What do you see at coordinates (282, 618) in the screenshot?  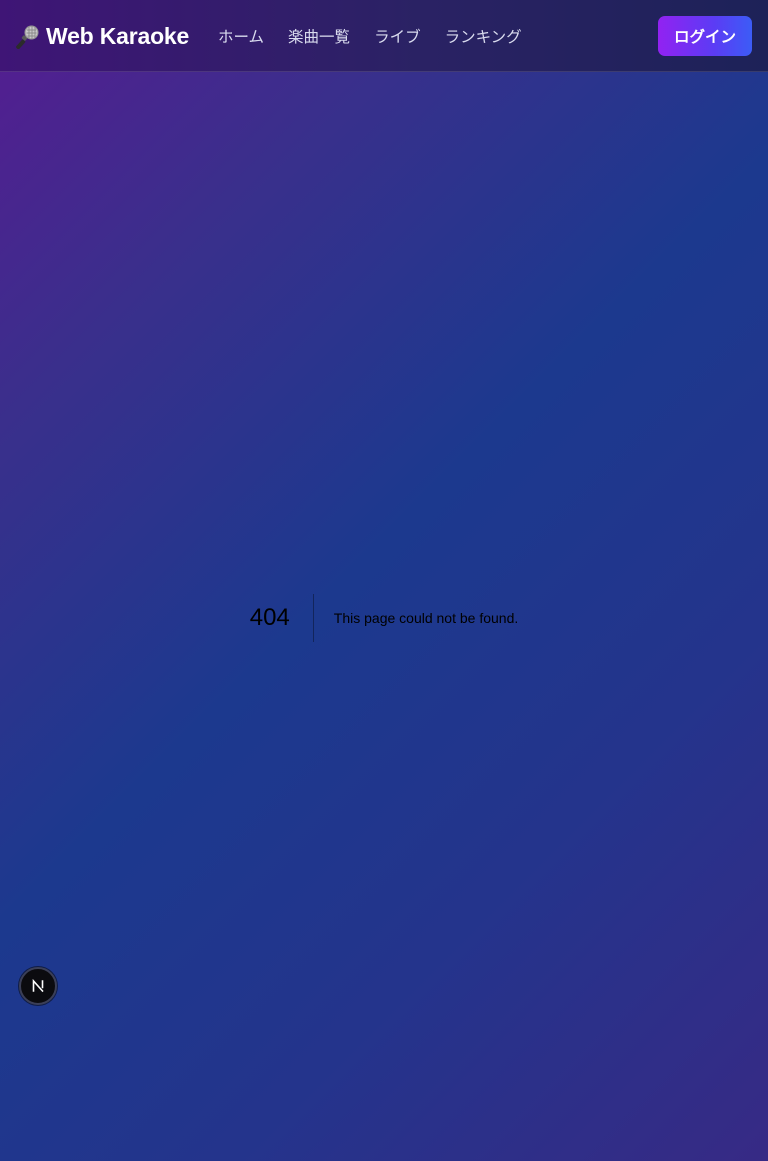 I see `error-code: 404` at bounding box center [282, 618].